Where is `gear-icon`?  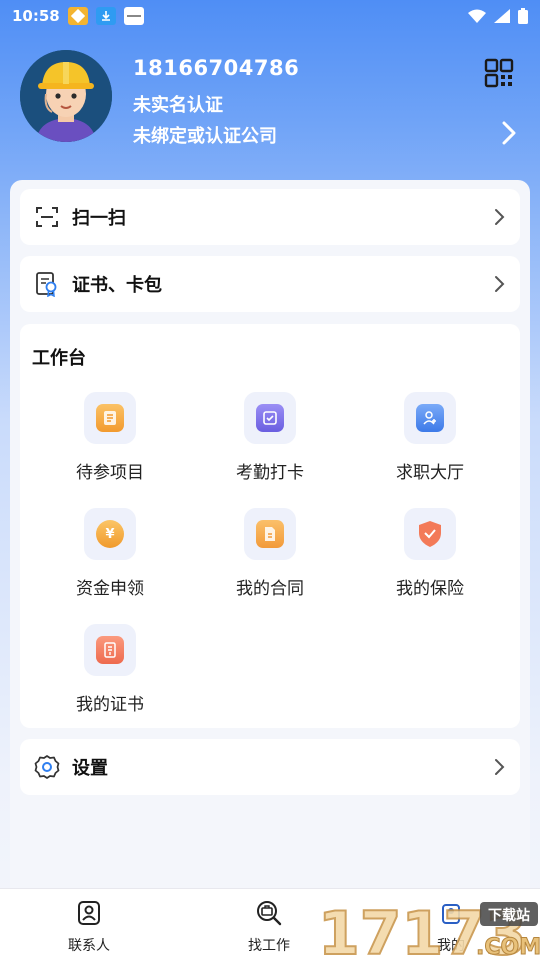
gear-icon is located at coordinates (47, 767).